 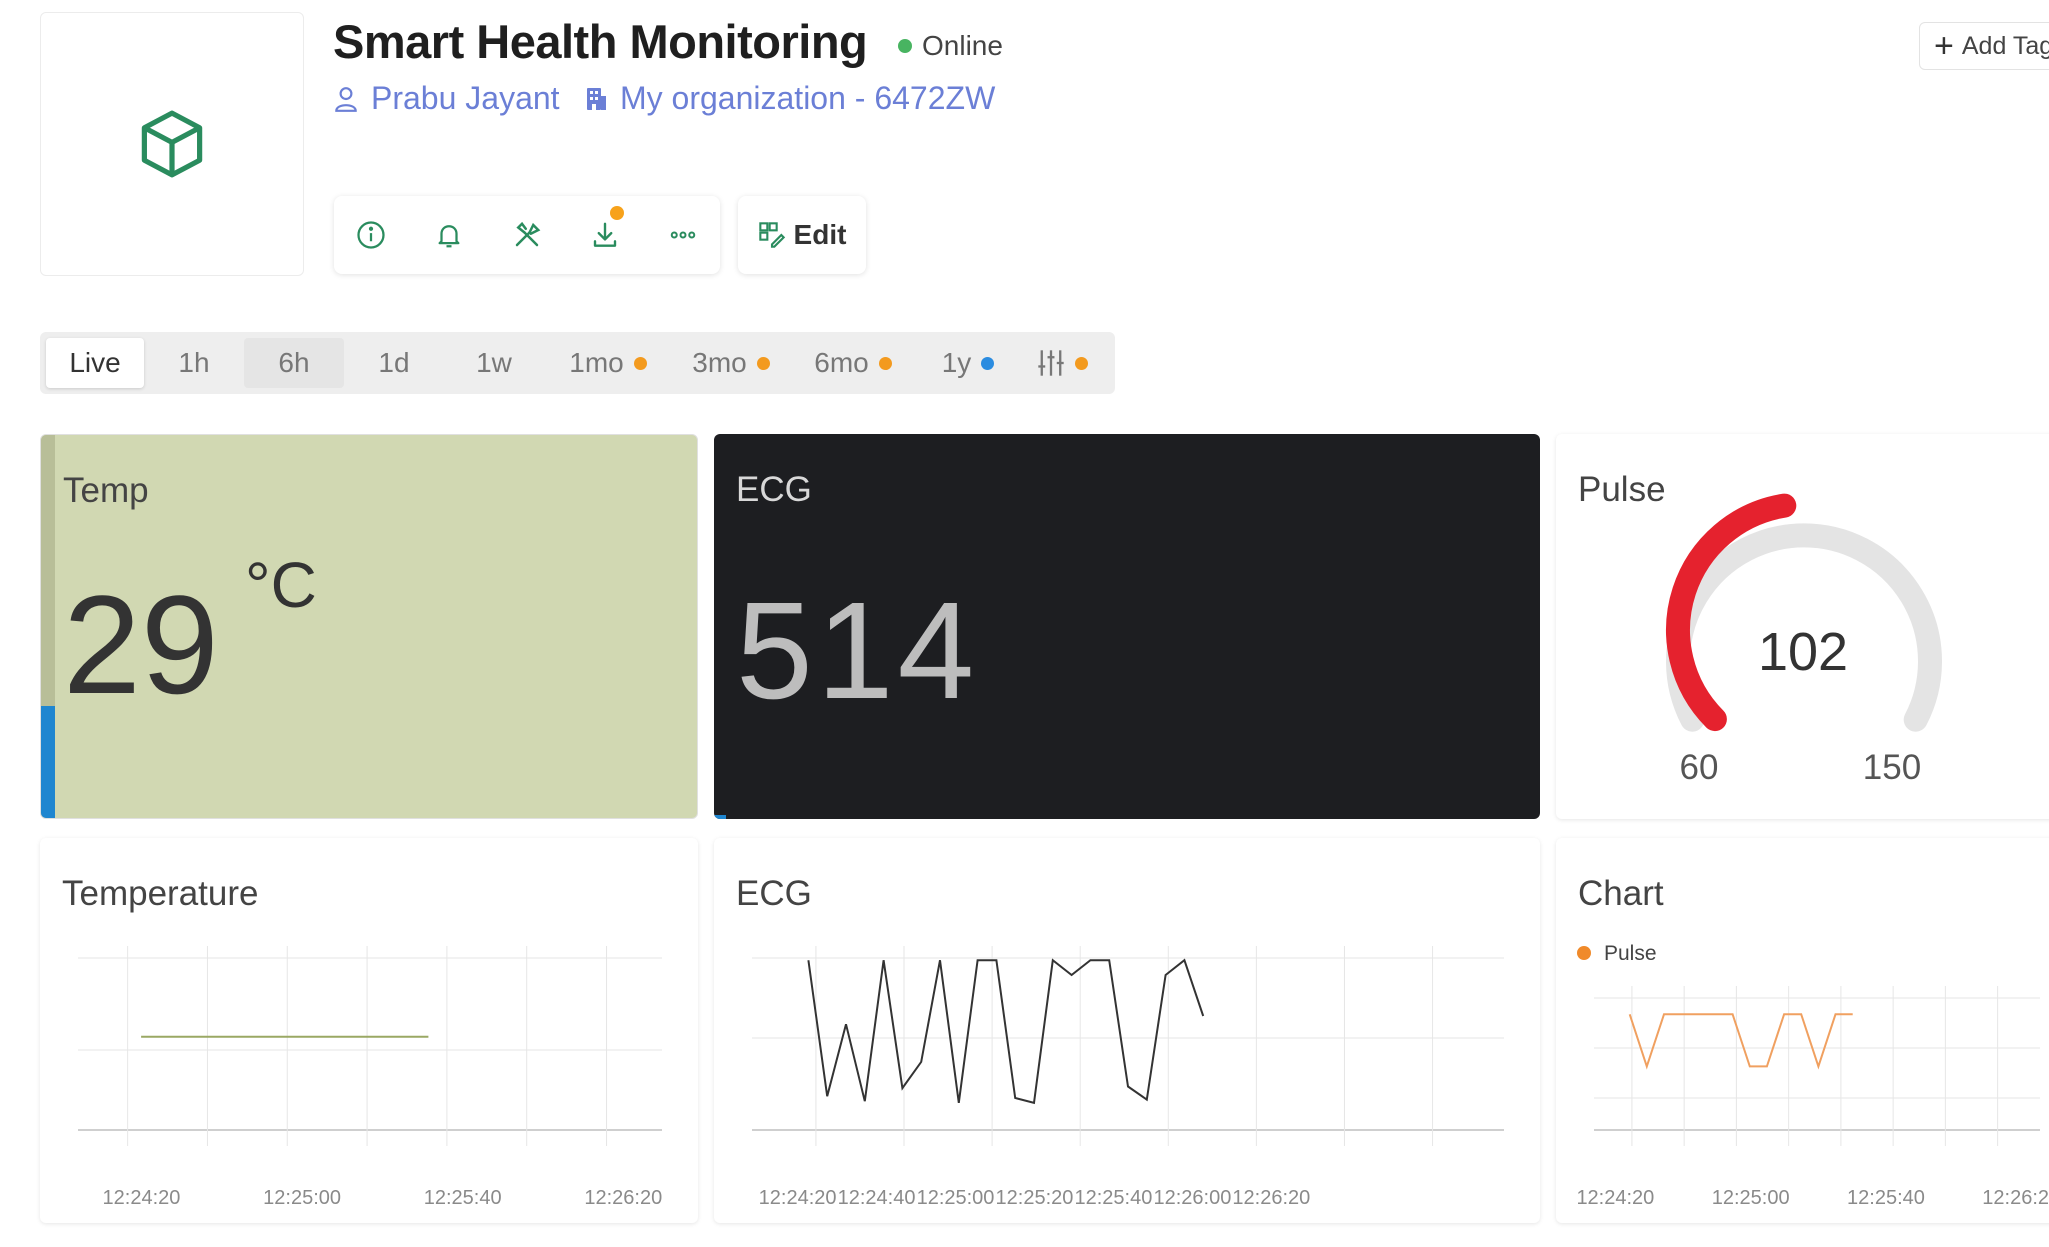 What do you see at coordinates (2005, 45) in the screenshot?
I see `add-tag-label: Add Tag` at bounding box center [2005, 45].